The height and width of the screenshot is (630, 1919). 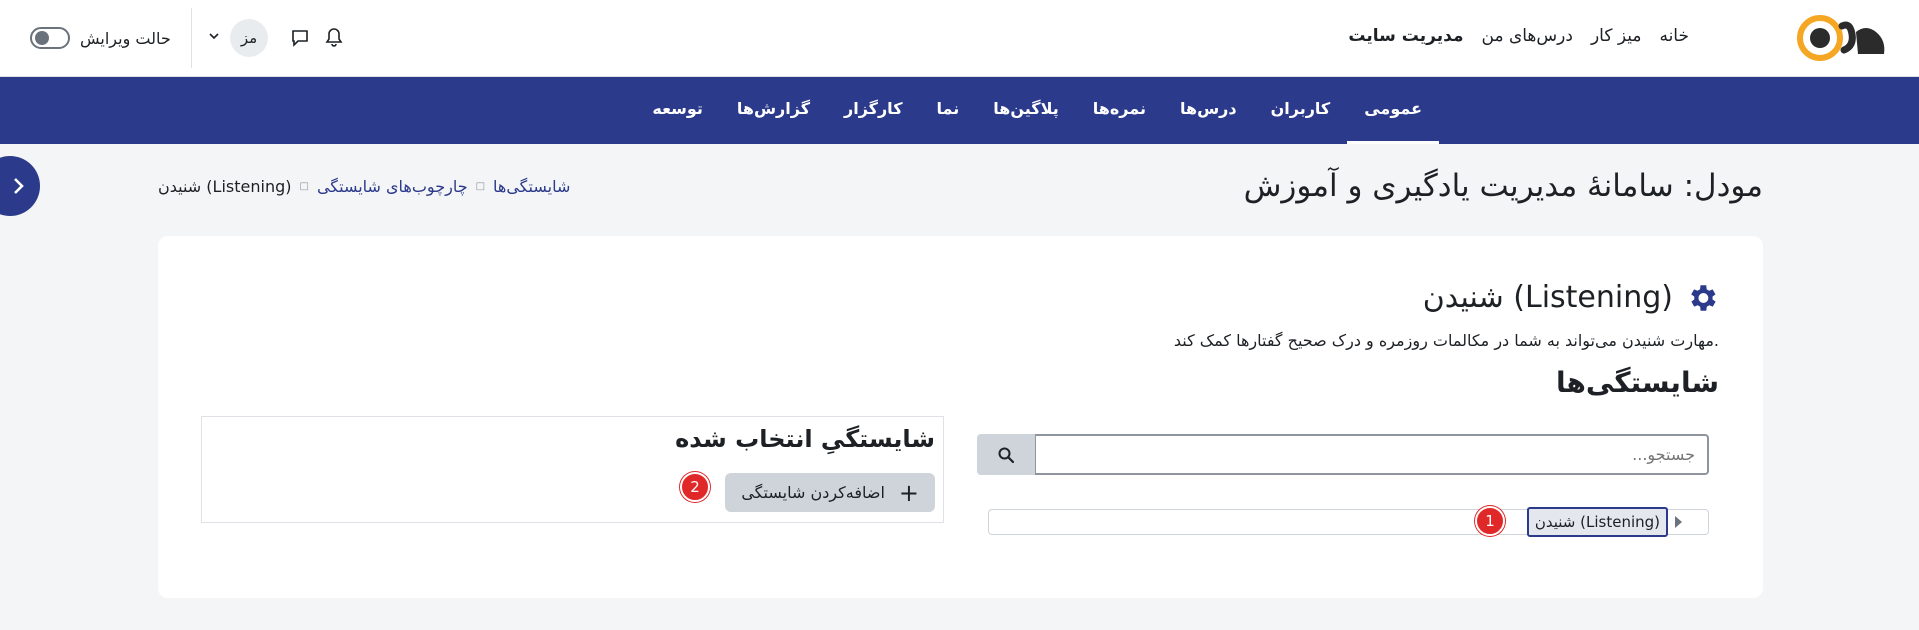 I want to click on search-icon, so click(x=1006, y=455).